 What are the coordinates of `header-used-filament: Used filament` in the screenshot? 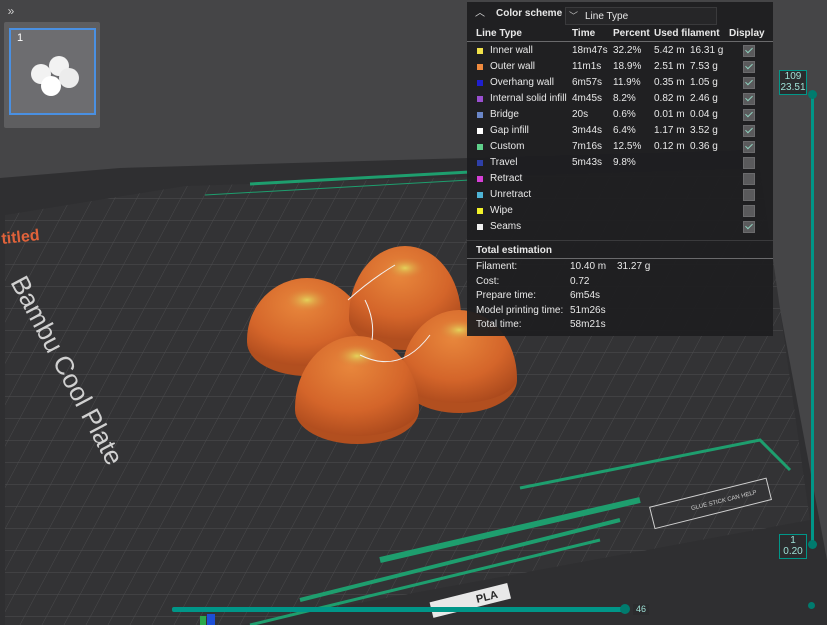 It's located at (687, 33).